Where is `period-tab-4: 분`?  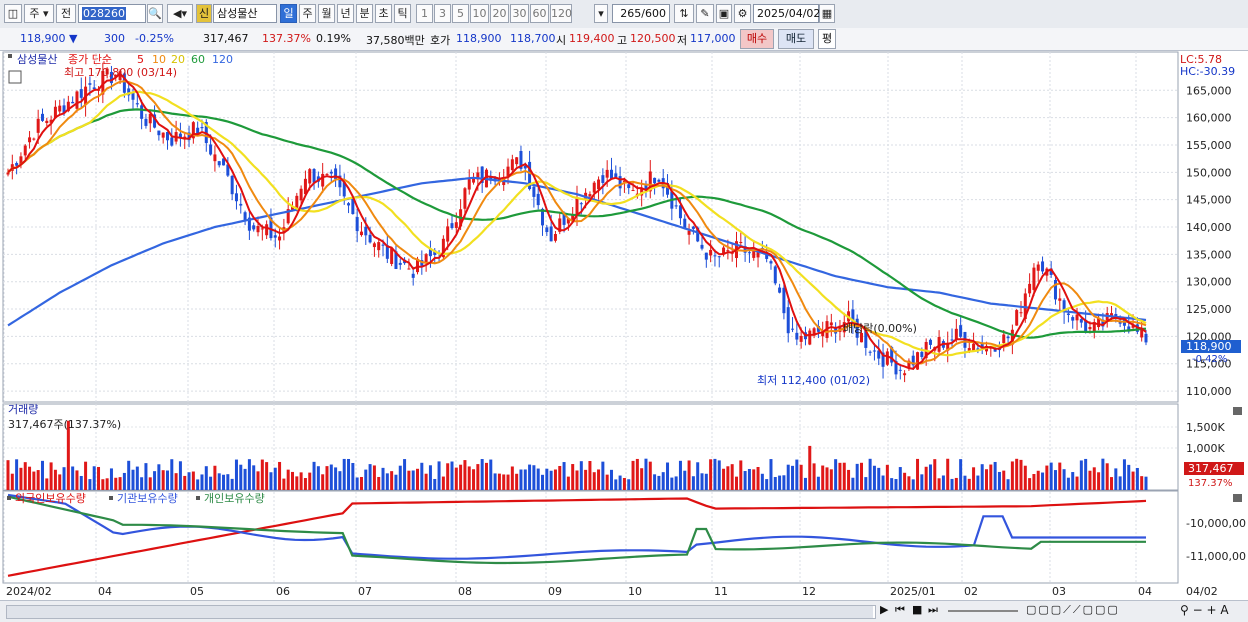 period-tab-4: 분 is located at coordinates (364, 13).